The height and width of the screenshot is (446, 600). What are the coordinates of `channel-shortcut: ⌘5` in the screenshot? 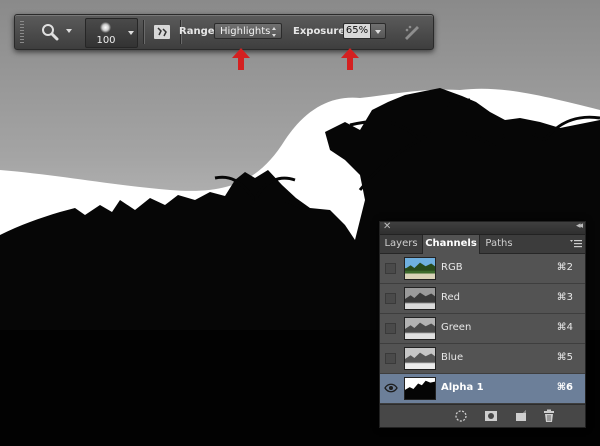 It's located at (564, 357).